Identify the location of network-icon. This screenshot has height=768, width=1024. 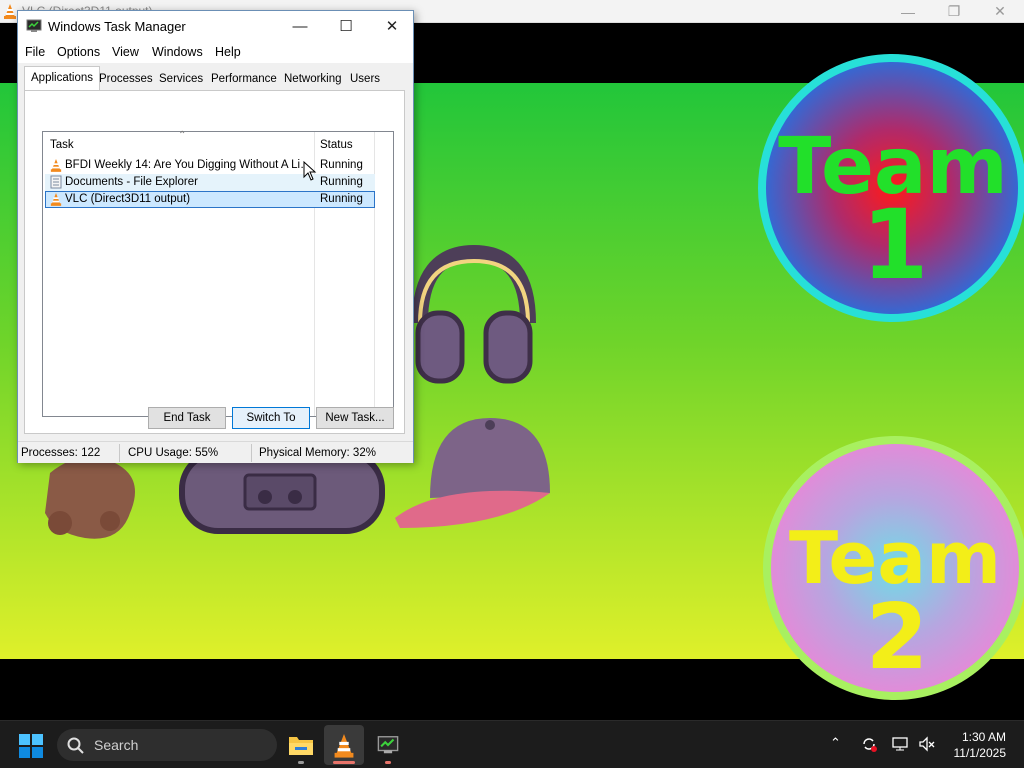
(900, 744).